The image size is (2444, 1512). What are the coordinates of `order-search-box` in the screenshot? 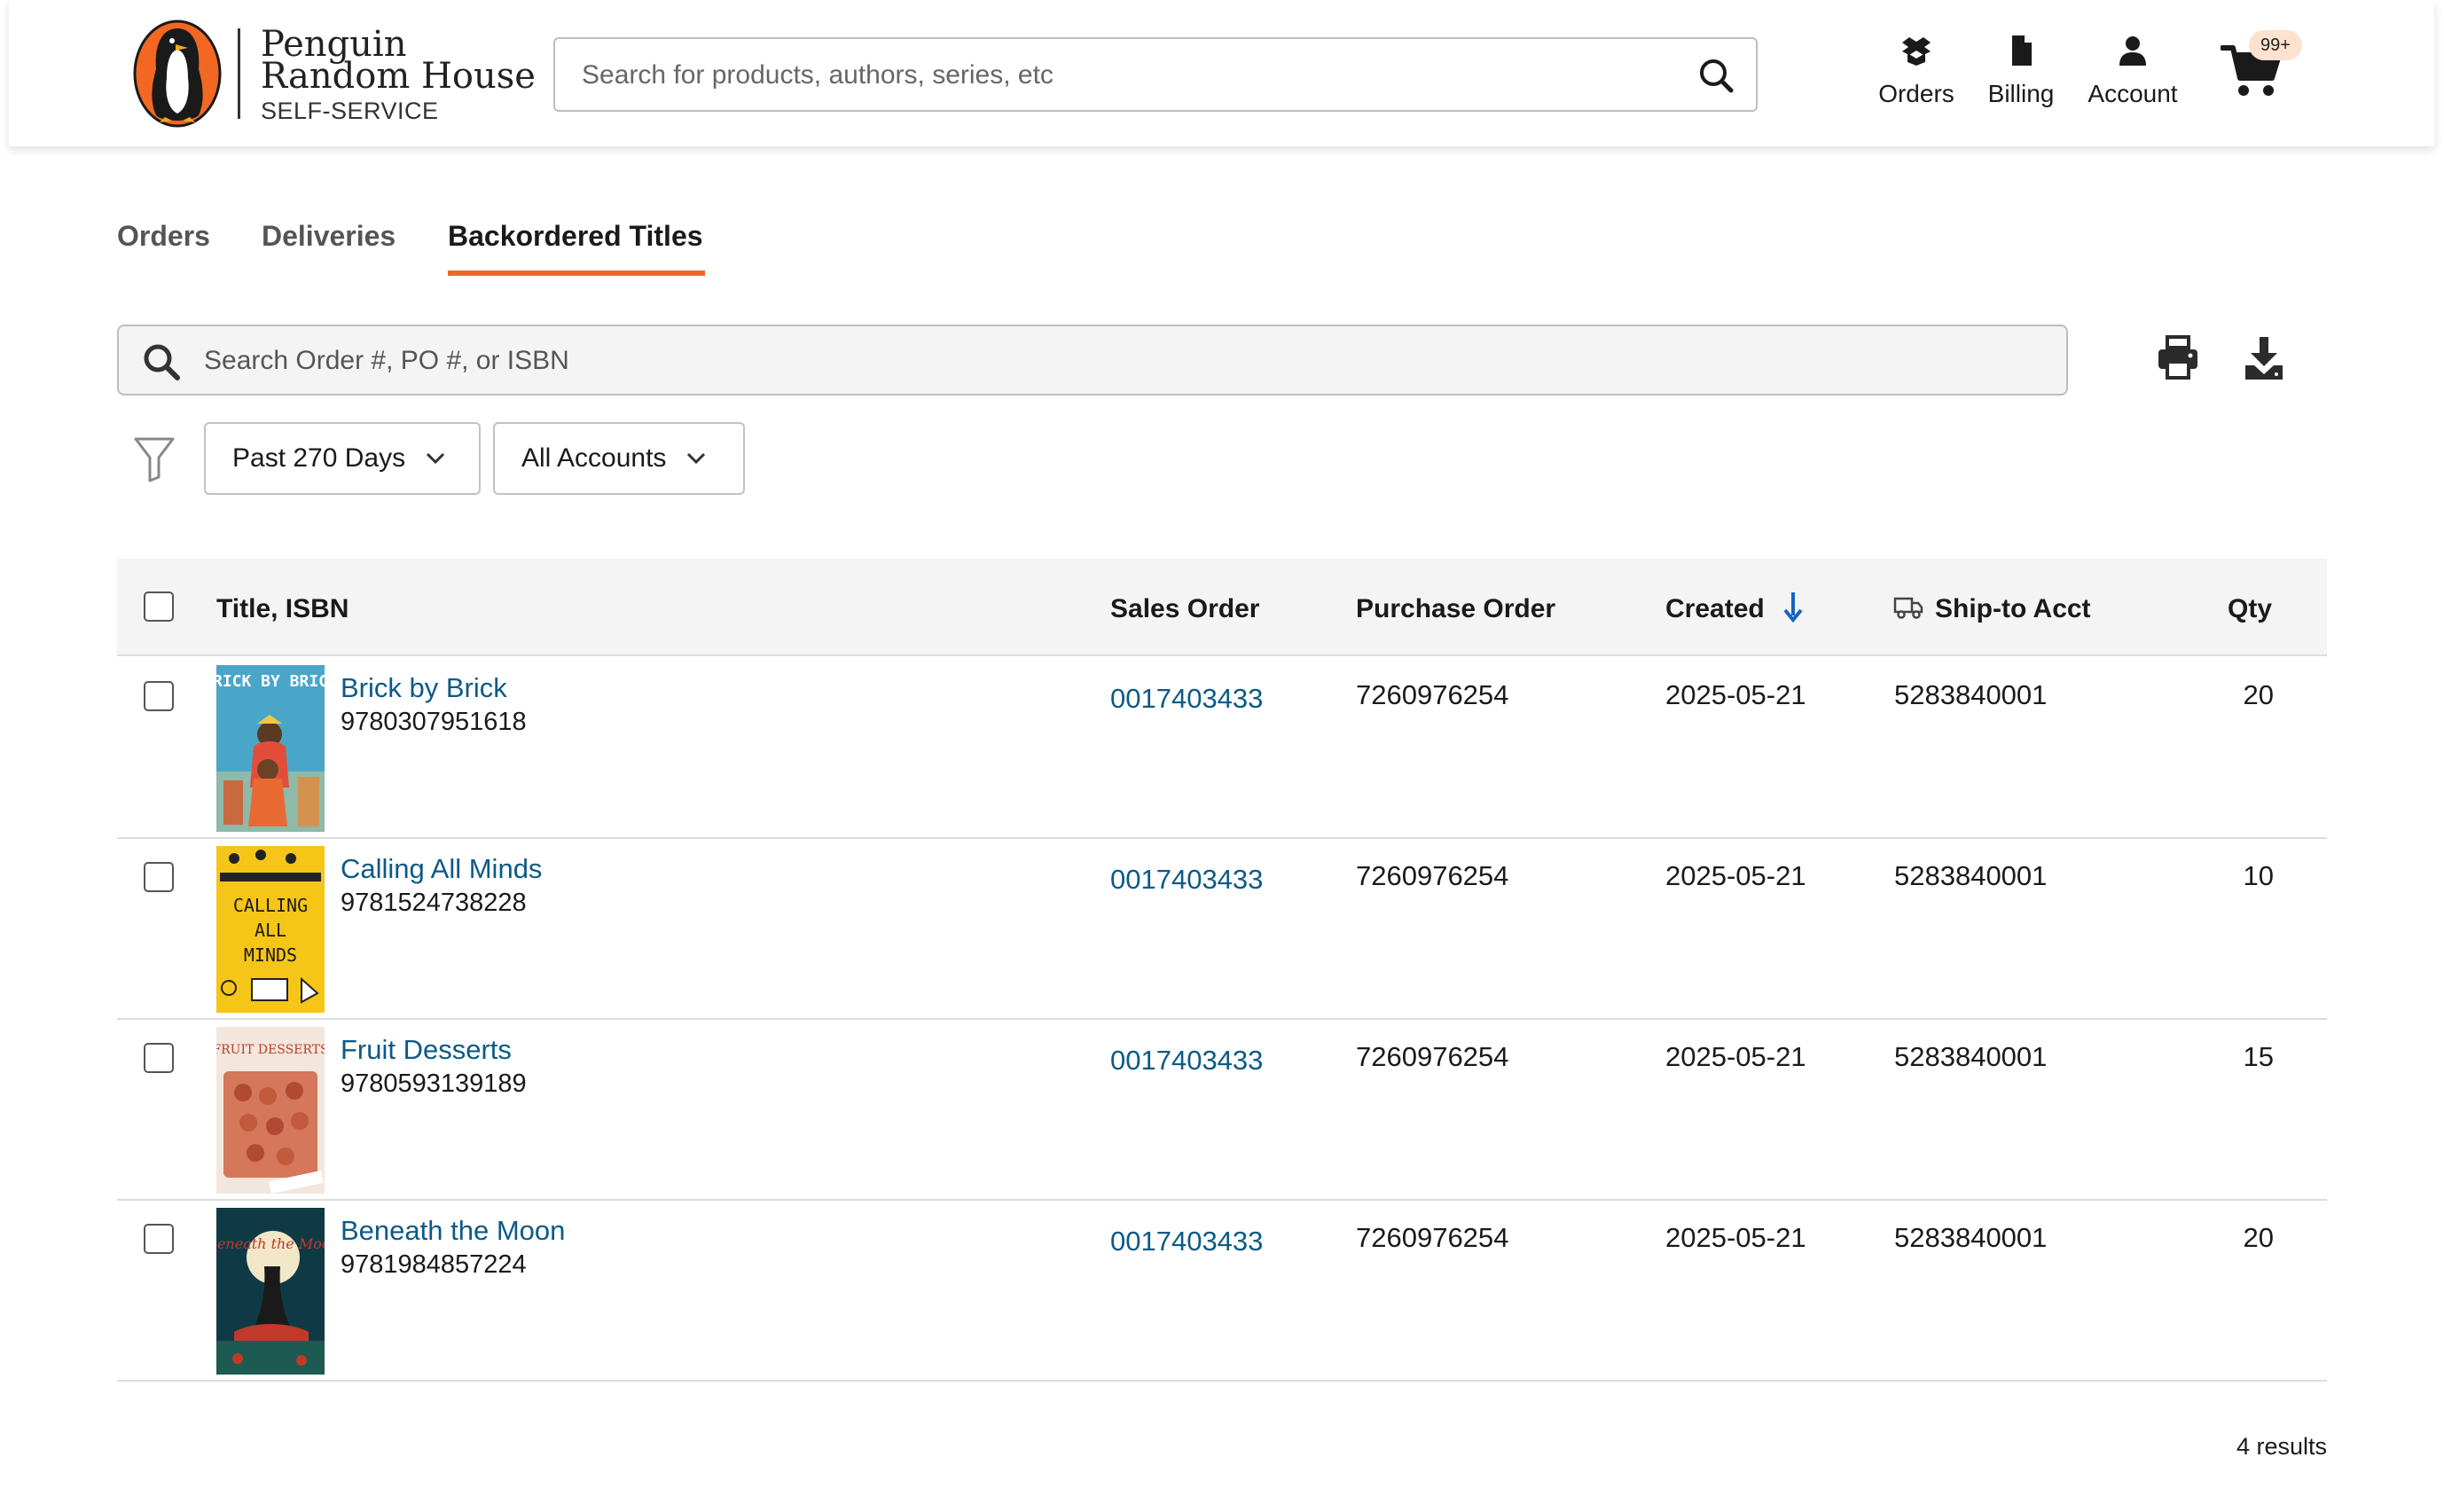 It's located at (1092, 360).